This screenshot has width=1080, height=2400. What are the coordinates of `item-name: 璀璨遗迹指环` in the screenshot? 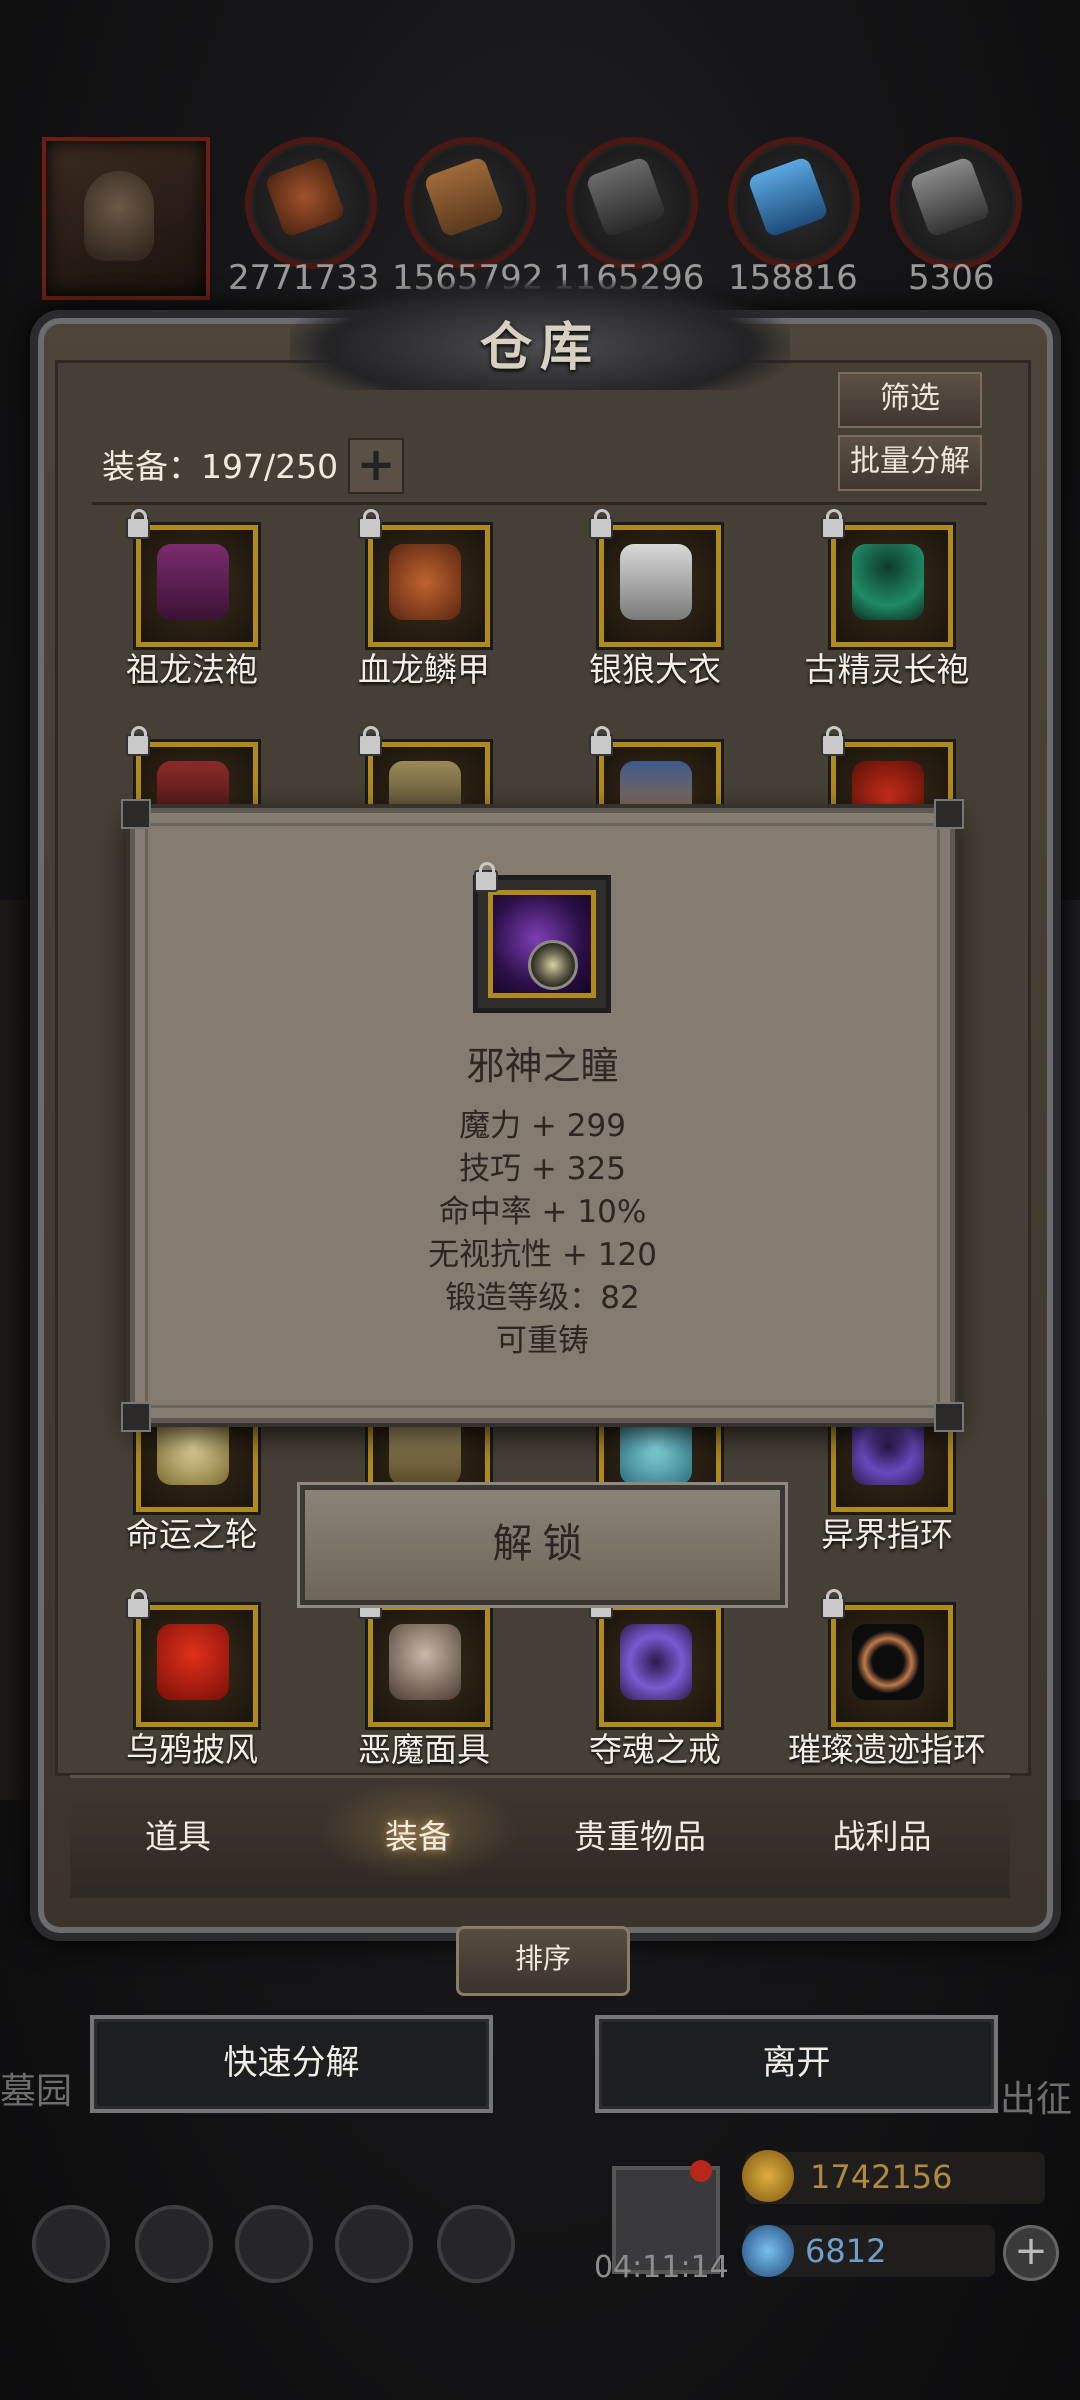 It's located at (887, 1749).